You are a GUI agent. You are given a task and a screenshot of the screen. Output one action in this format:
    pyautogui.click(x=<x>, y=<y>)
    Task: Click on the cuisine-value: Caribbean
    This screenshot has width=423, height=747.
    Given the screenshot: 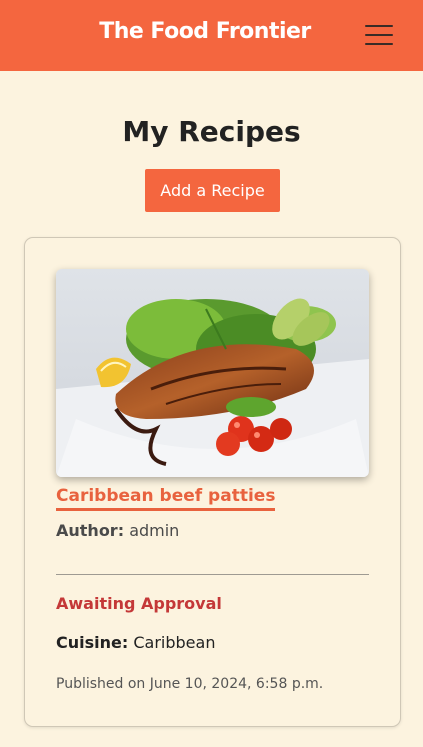 What is the action you would take?
    pyautogui.click(x=174, y=642)
    